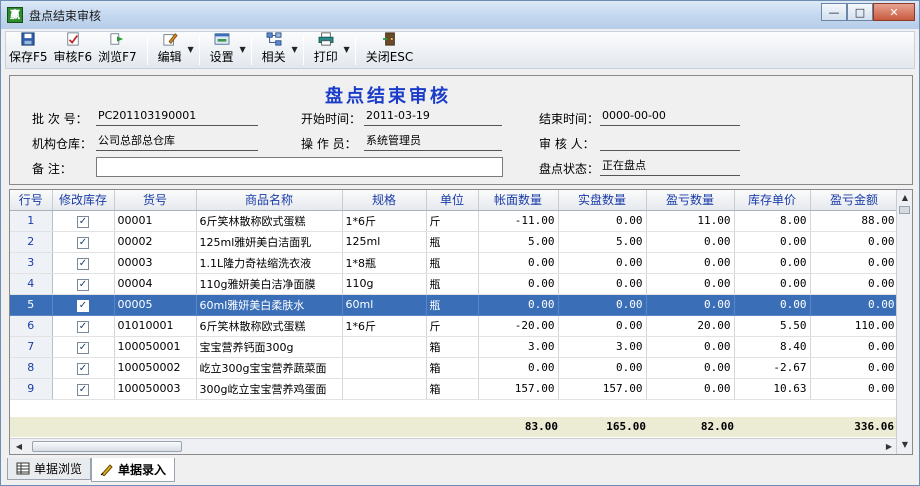 This screenshot has width=920, height=486. Describe the element at coordinates (155, 326) in the screenshot. I see `cell-code: 01010001` at that location.